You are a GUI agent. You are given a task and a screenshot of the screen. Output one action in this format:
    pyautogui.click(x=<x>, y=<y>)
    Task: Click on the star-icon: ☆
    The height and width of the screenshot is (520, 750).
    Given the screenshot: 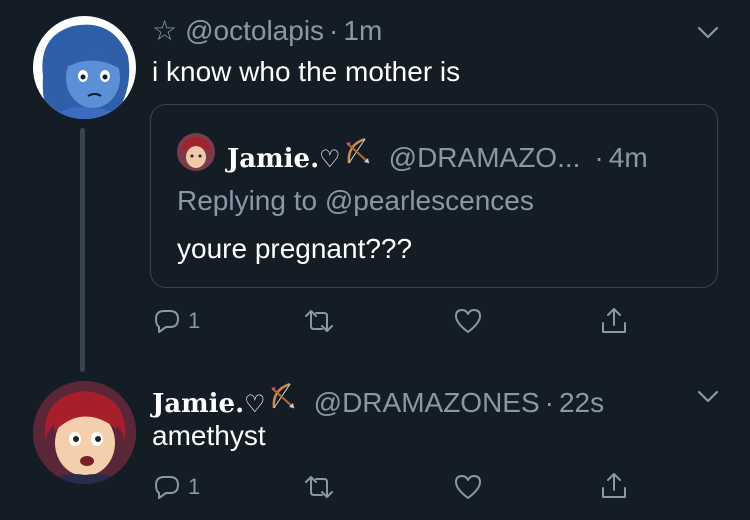 What is the action you would take?
    pyautogui.click(x=165, y=30)
    